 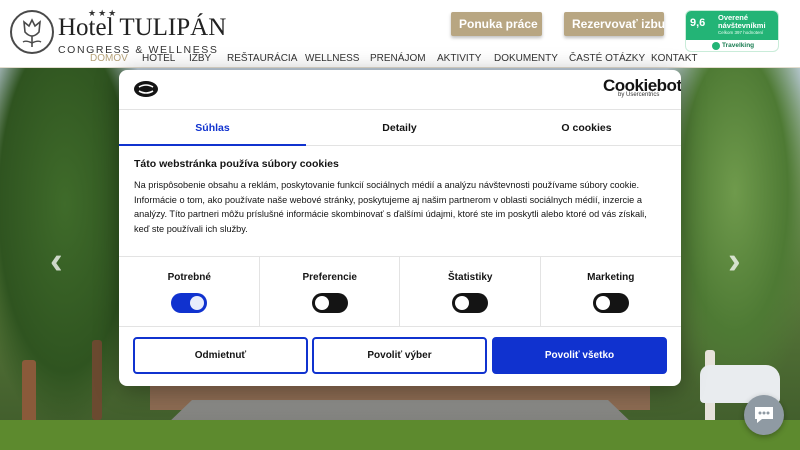 What do you see at coordinates (158, 58) in the screenshot?
I see `nav-item-hotel: HOTEL` at bounding box center [158, 58].